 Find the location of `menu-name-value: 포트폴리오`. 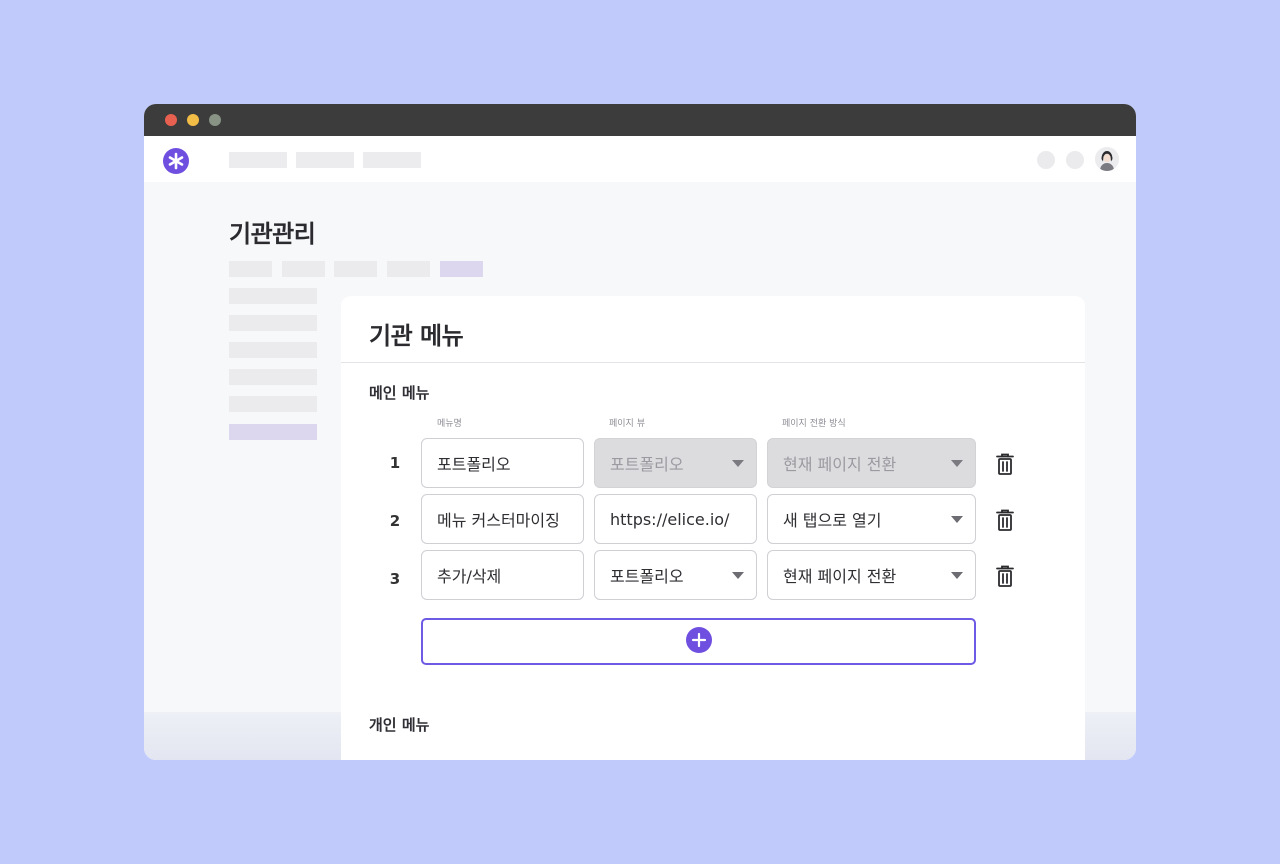

menu-name-value: 포트폴리오 is located at coordinates (474, 464).